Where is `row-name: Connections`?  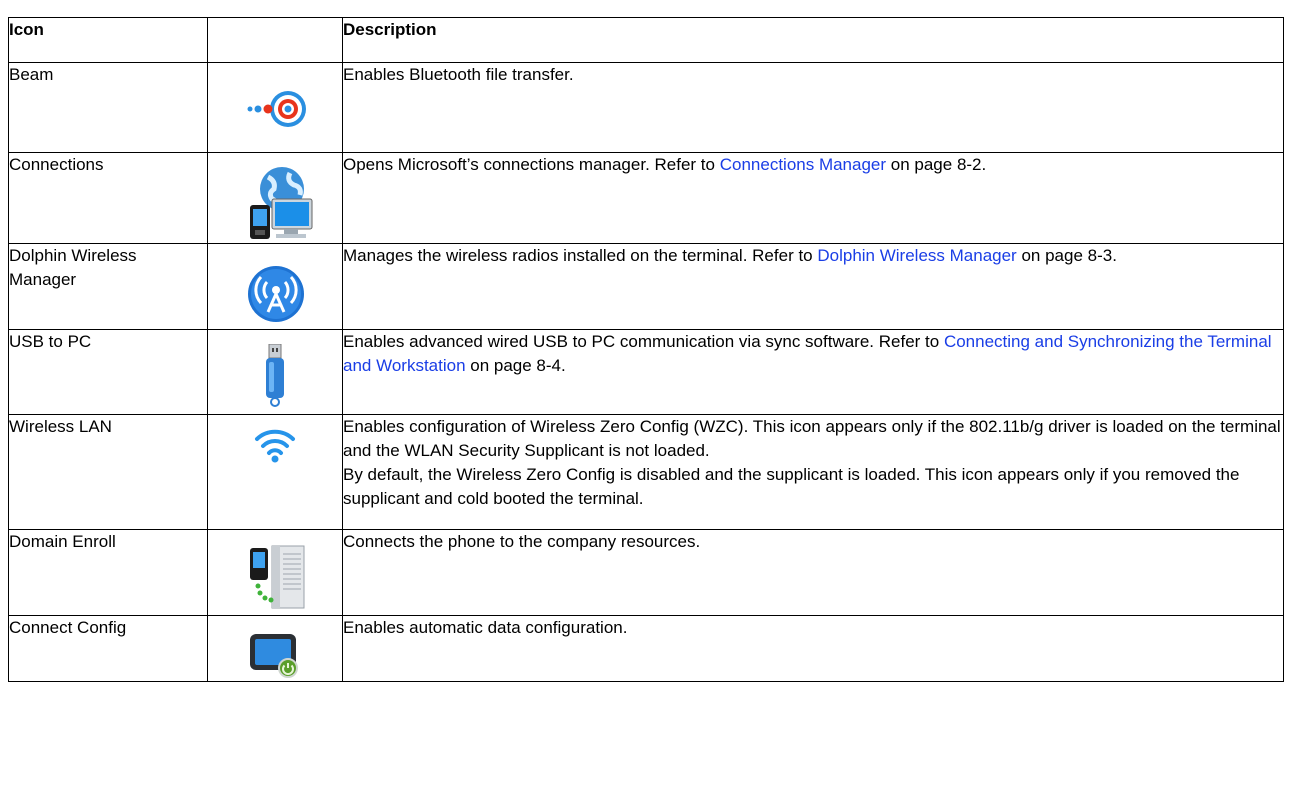 row-name: Connections is located at coordinates (108, 198).